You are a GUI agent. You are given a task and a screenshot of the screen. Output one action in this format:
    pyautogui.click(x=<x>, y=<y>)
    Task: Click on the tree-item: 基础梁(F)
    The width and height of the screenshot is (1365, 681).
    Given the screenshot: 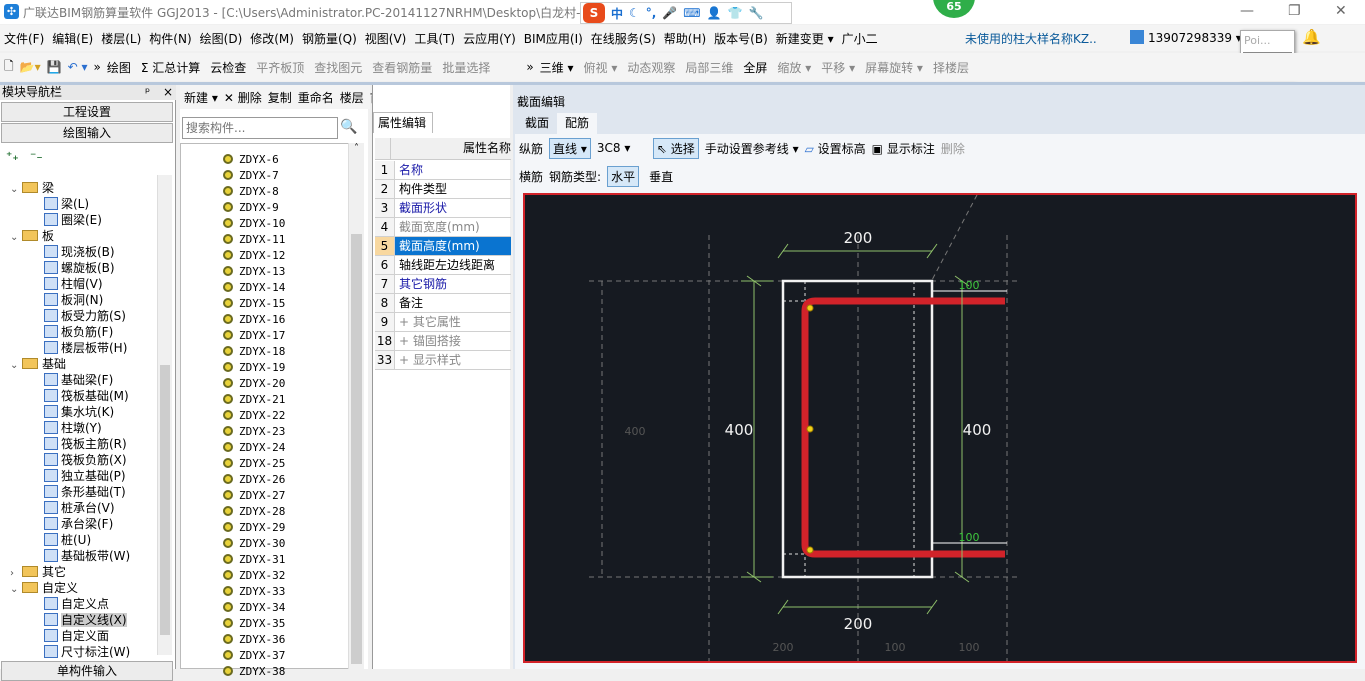 What is the action you would take?
    pyautogui.click(x=78, y=380)
    